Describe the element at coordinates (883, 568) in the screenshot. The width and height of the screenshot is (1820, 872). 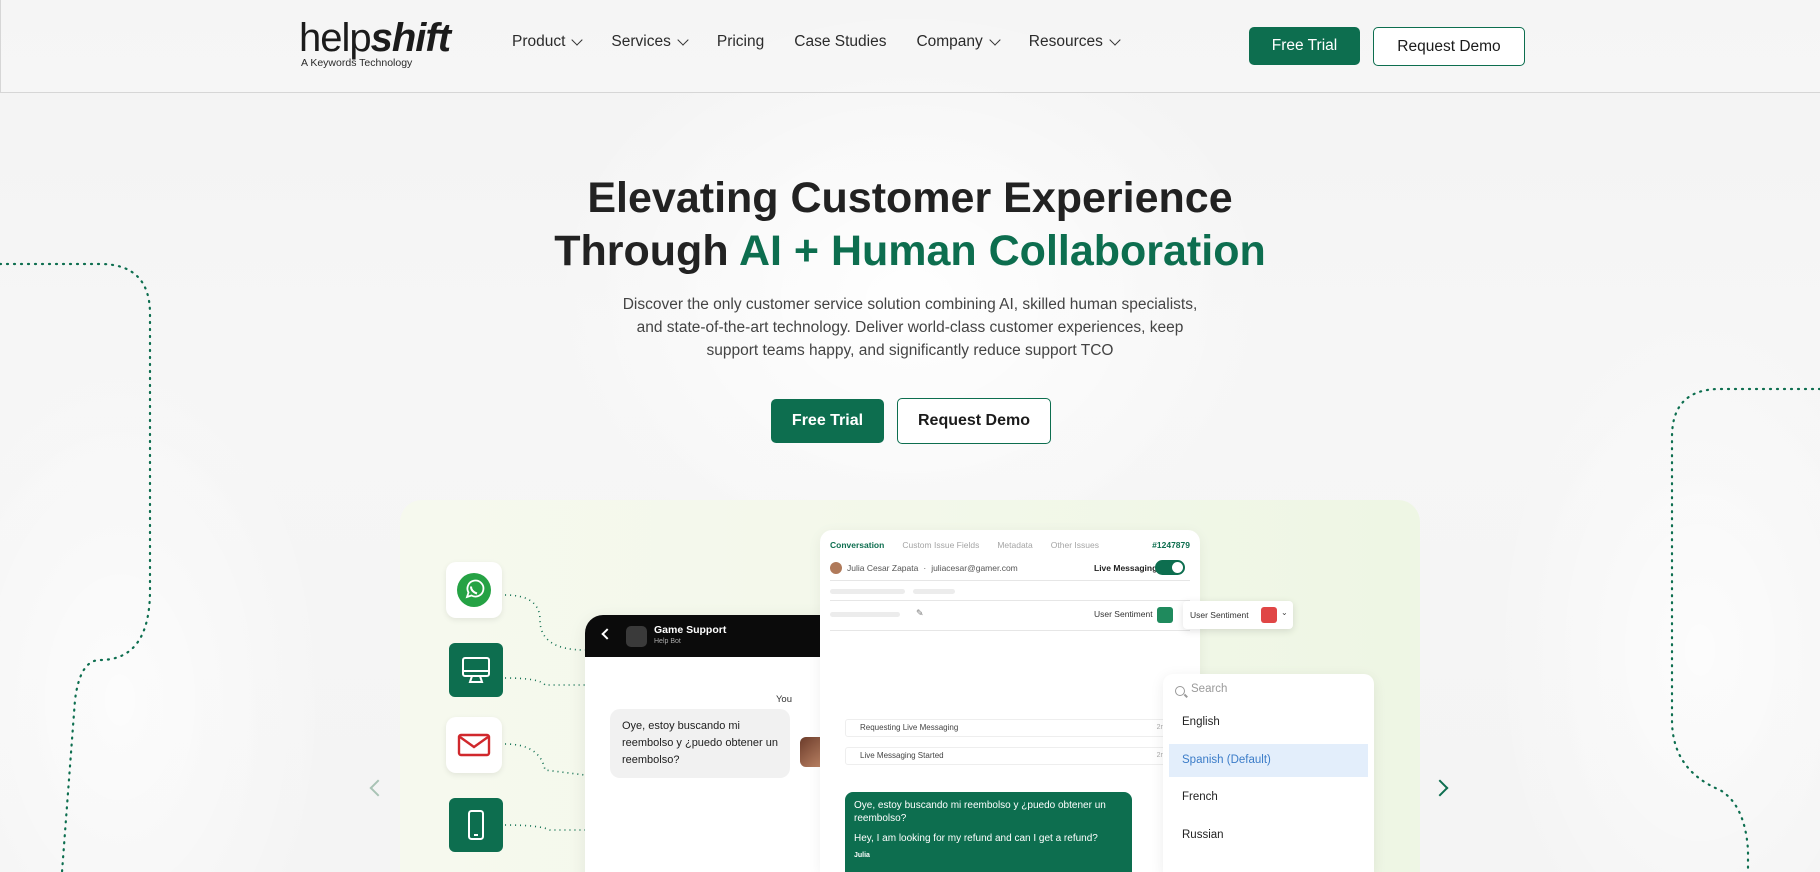
I see `user-name: Julia Cesar Zapata` at that location.